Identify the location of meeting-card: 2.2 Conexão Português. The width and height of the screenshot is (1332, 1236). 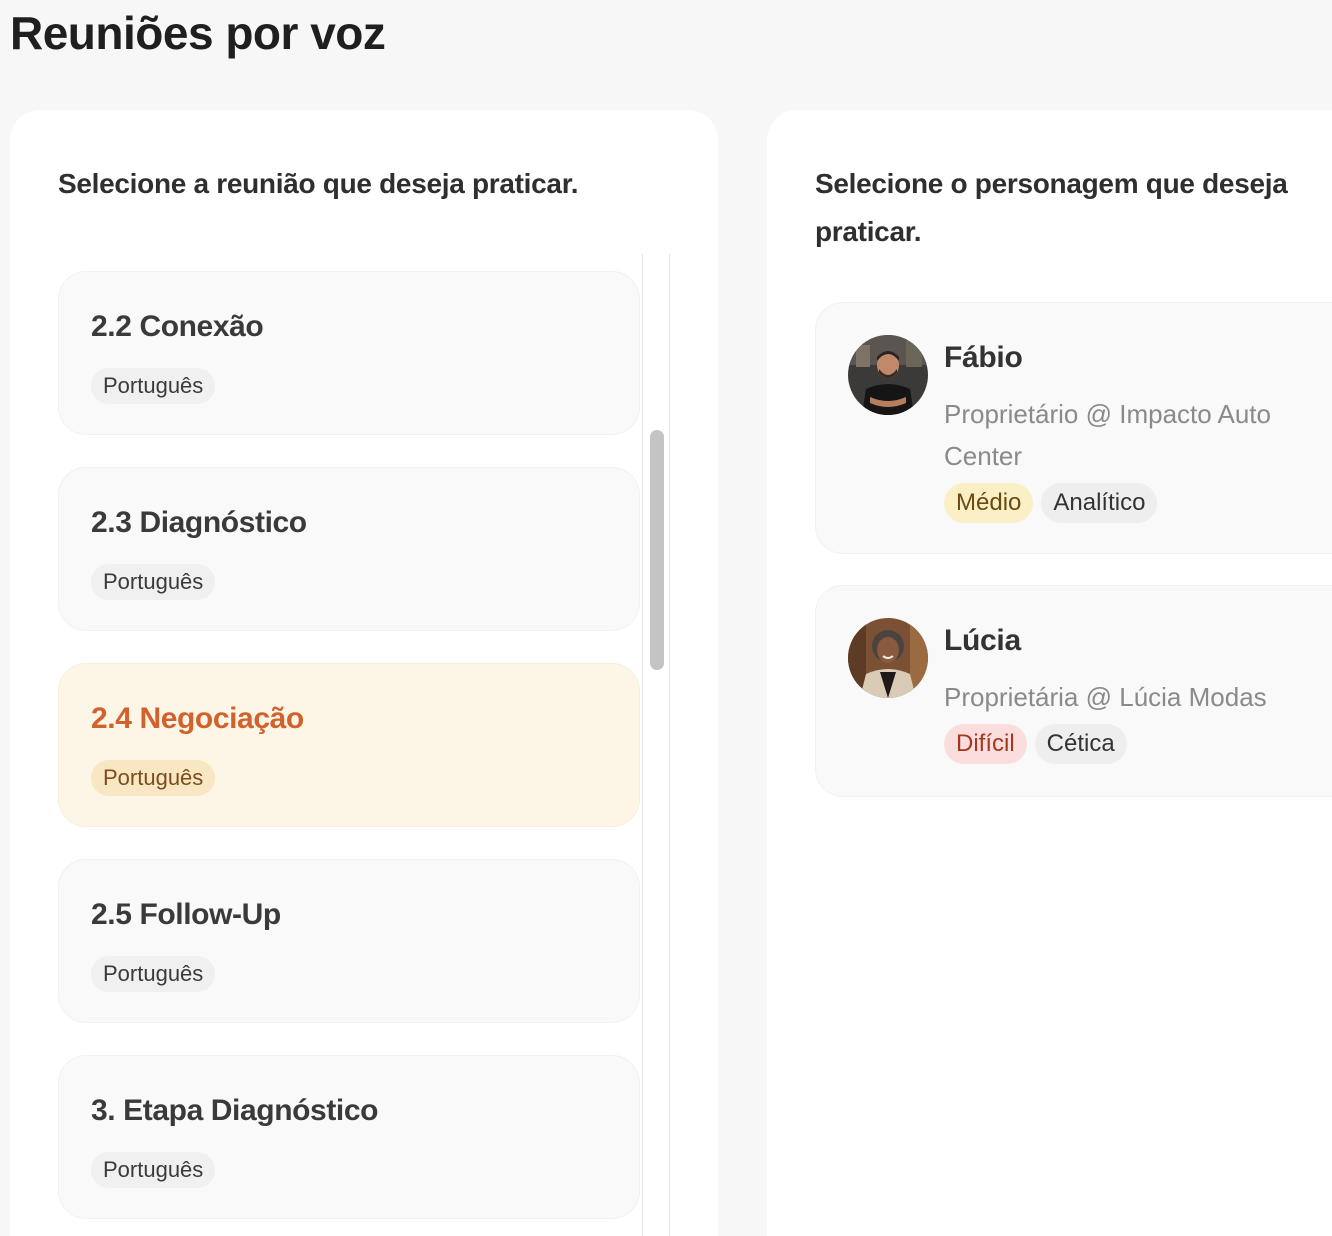
(349, 353).